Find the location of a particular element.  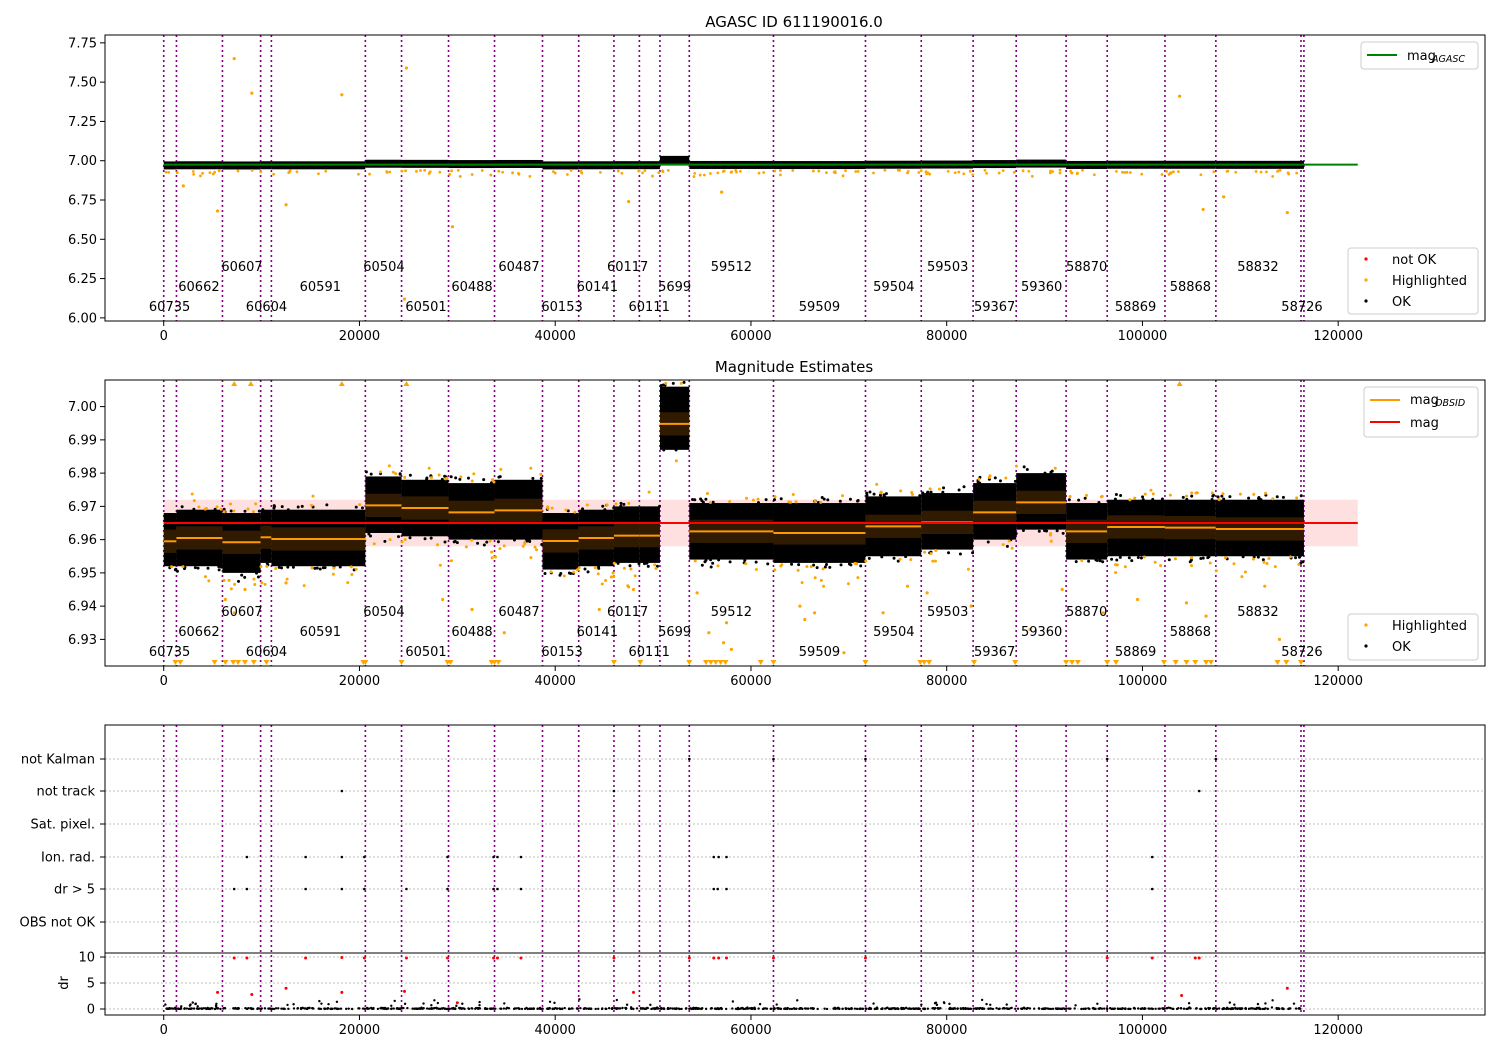

obsid-label: 58869 is located at coordinates (1135, 307).